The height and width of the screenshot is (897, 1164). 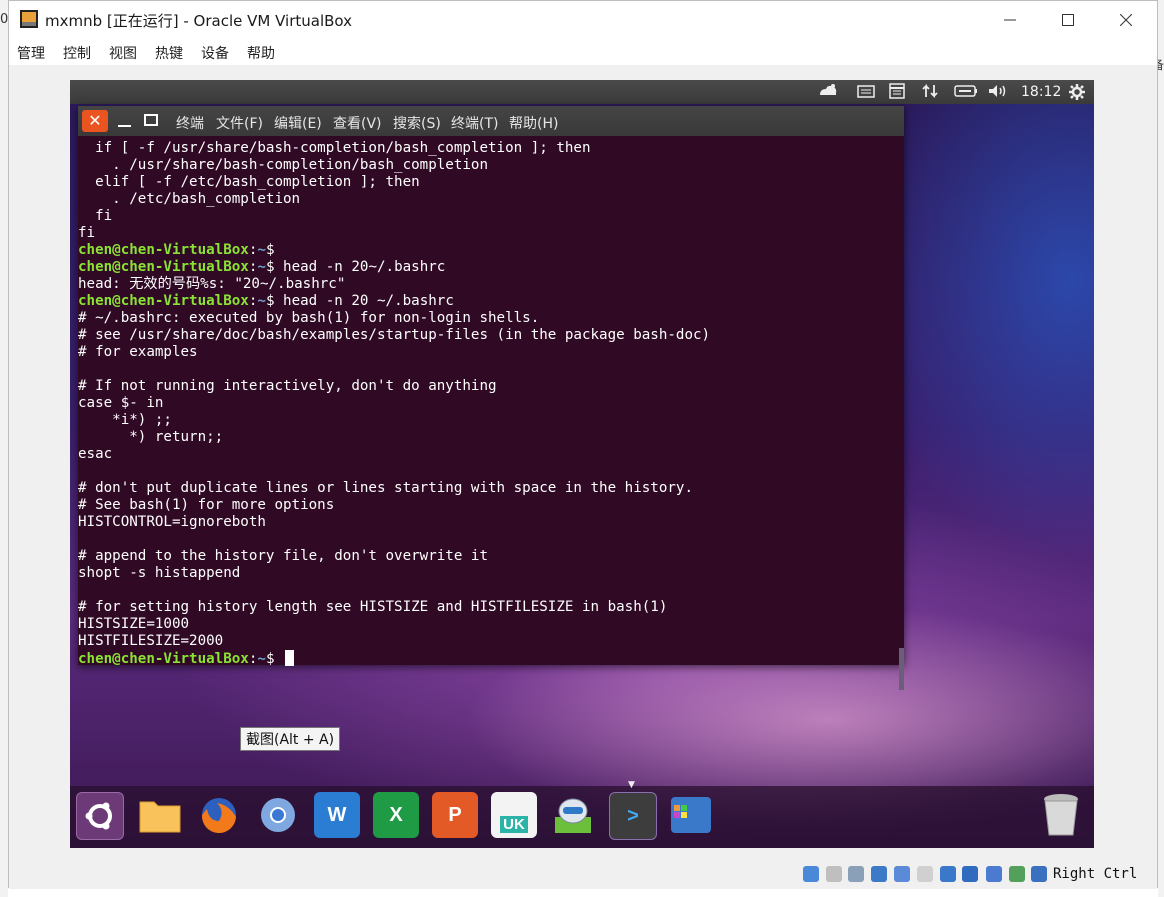 I want to click on output-text: shopt -s histappend, so click(x=159, y=573).